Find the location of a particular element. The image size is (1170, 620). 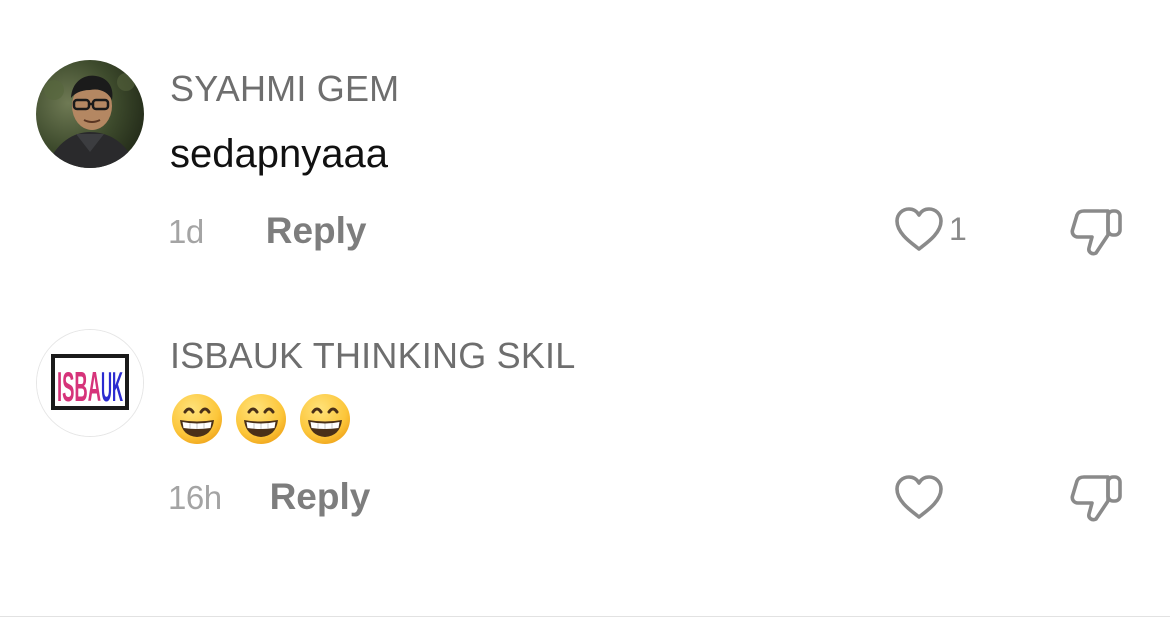

isba-uk-logo-icon: ISBA UK is located at coordinates (90, 383).